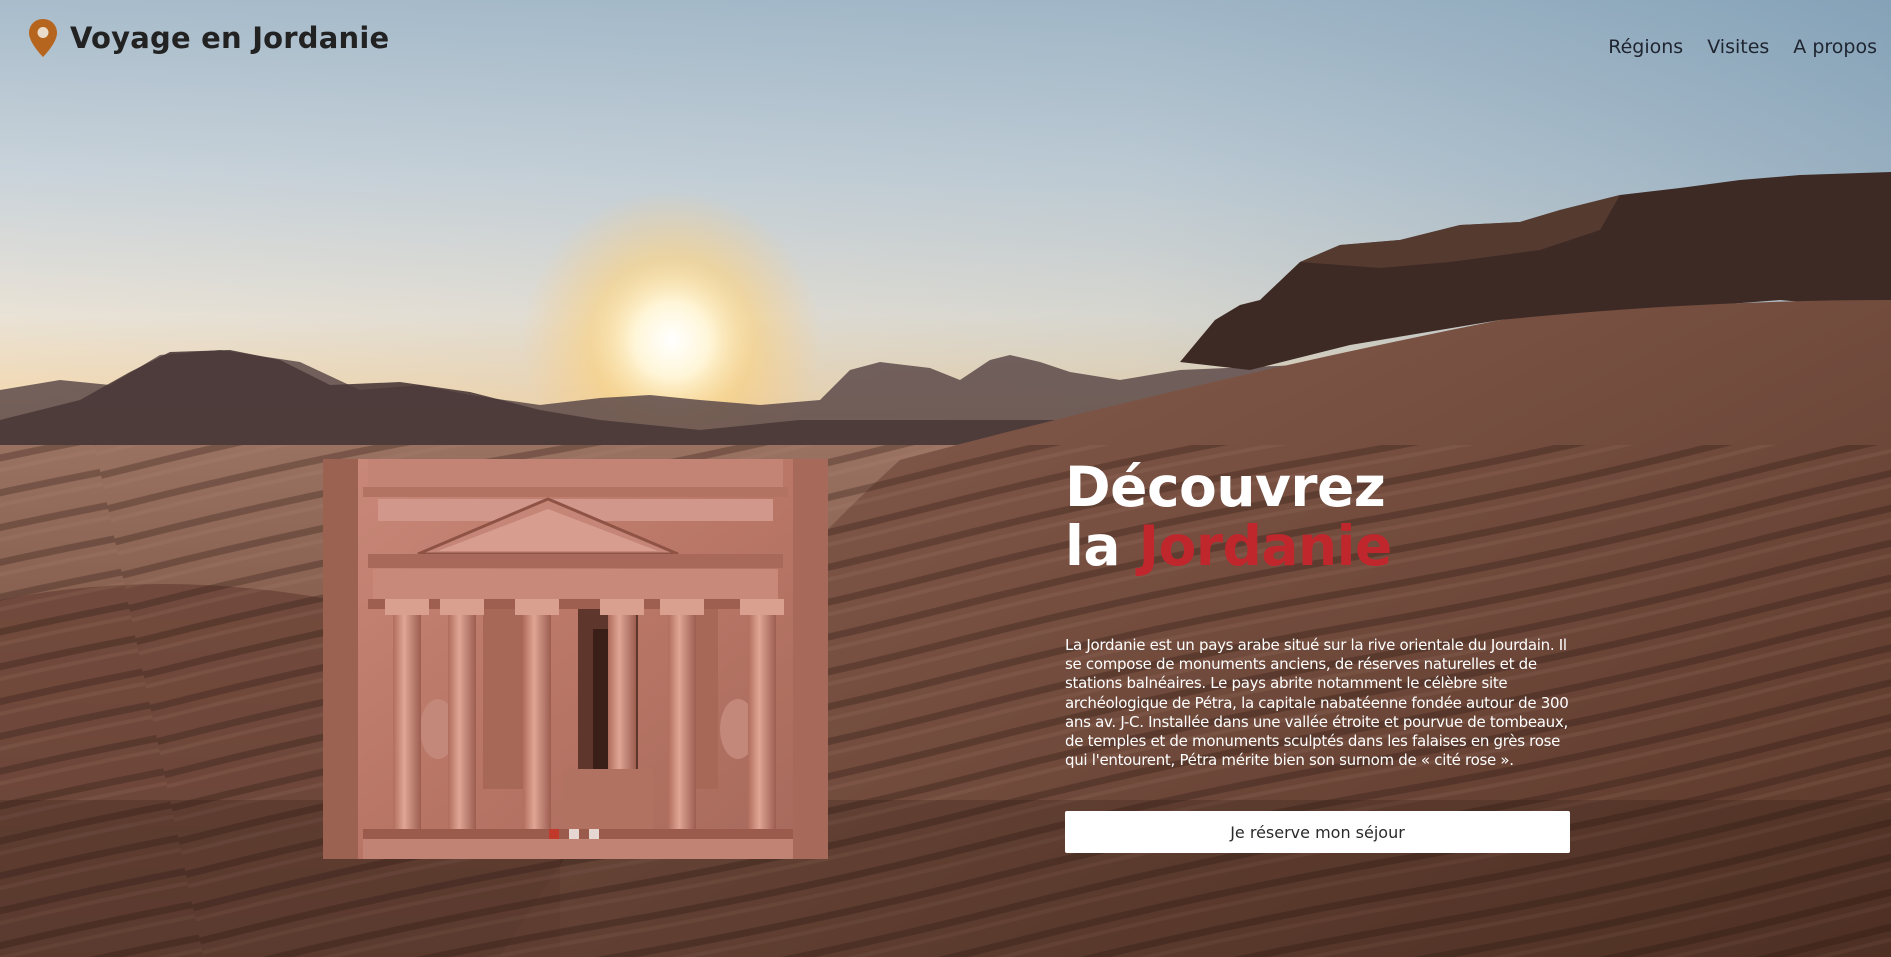 The image size is (1891, 957). Describe the element at coordinates (1317, 832) in the screenshot. I see `book-stay-button: Je réserve mon séjour` at that location.